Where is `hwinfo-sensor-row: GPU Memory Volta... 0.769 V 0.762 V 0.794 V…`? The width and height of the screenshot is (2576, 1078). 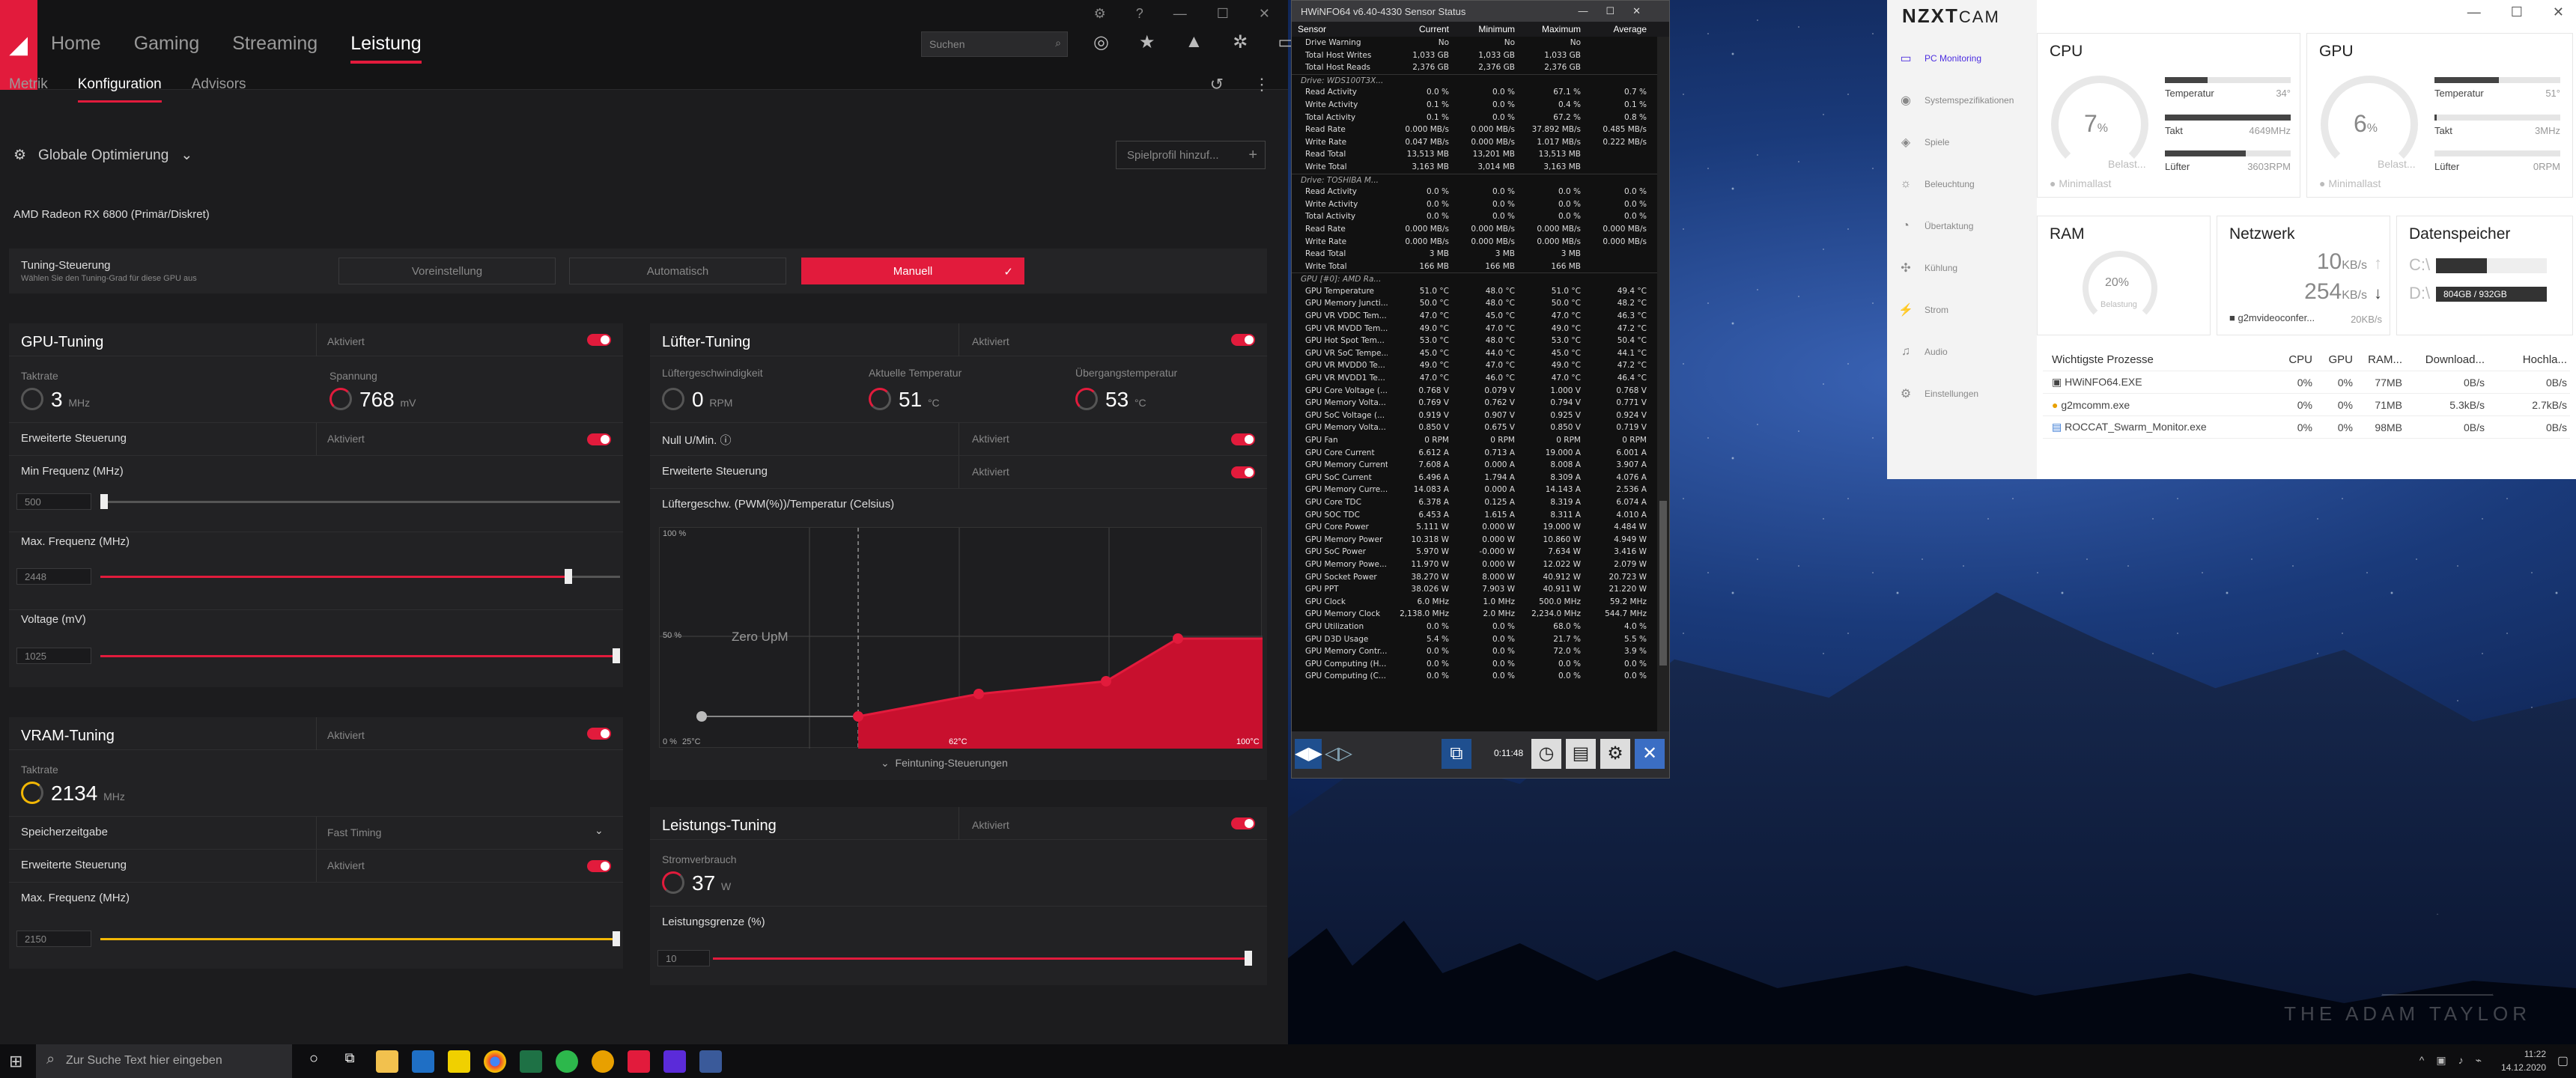
hwinfo-sensor-row: GPU Memory Volta... 0.769 V 0.762 V 0.794 V… is located at coordinates (1474, 403).